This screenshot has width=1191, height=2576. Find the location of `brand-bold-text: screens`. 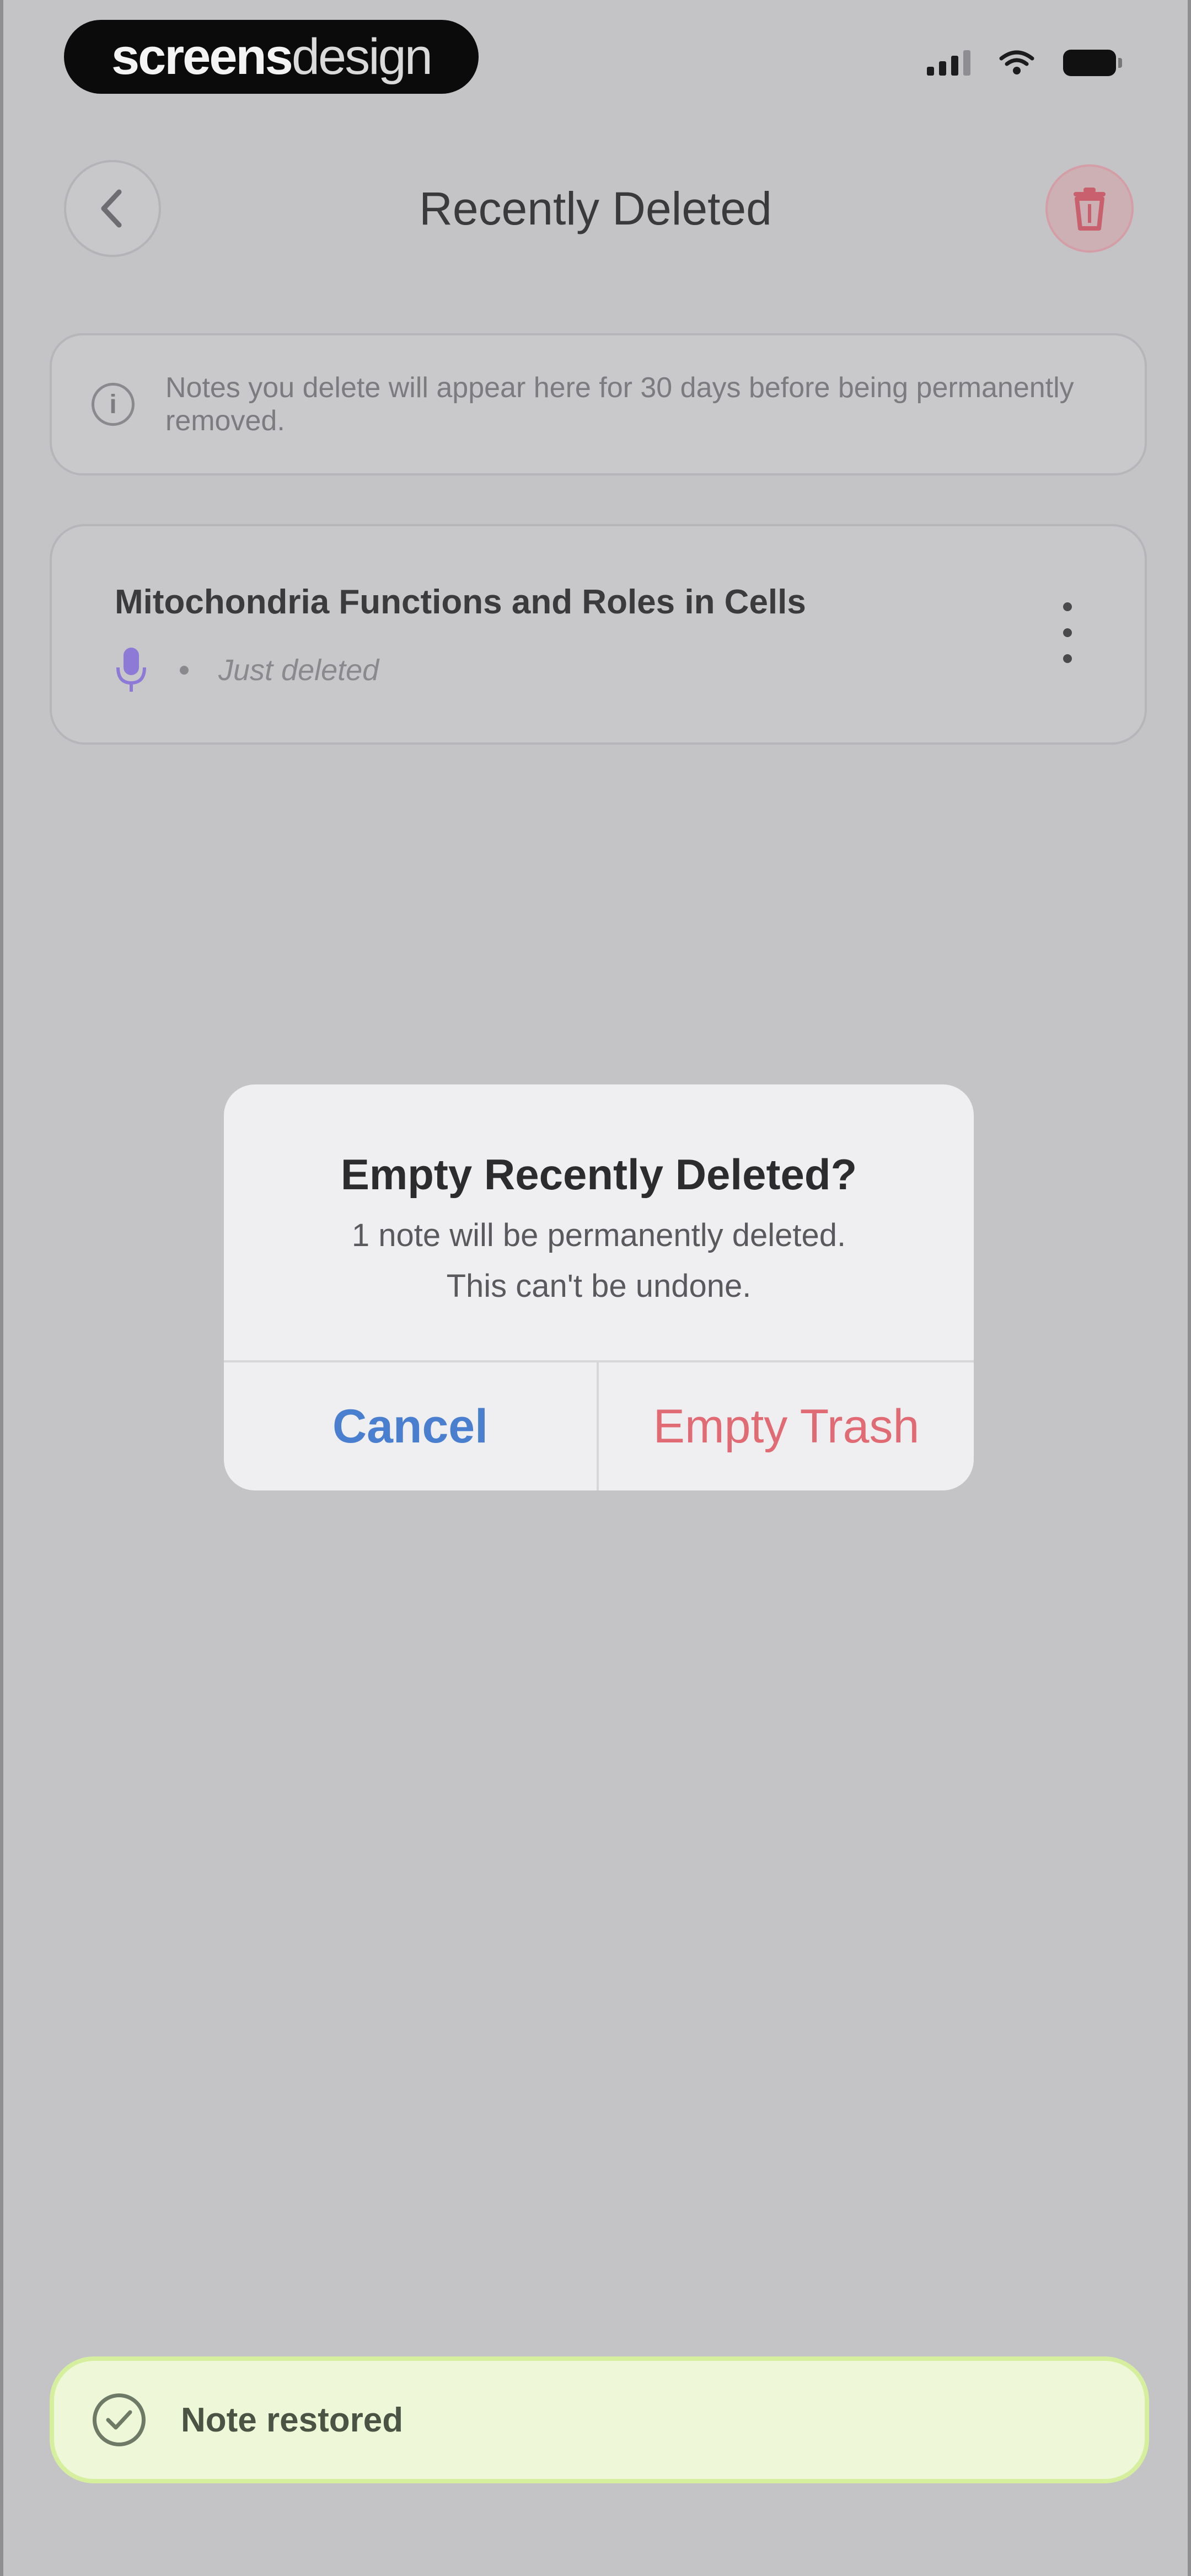

brand-bold-text: screens is located at coordinates (202, 56).